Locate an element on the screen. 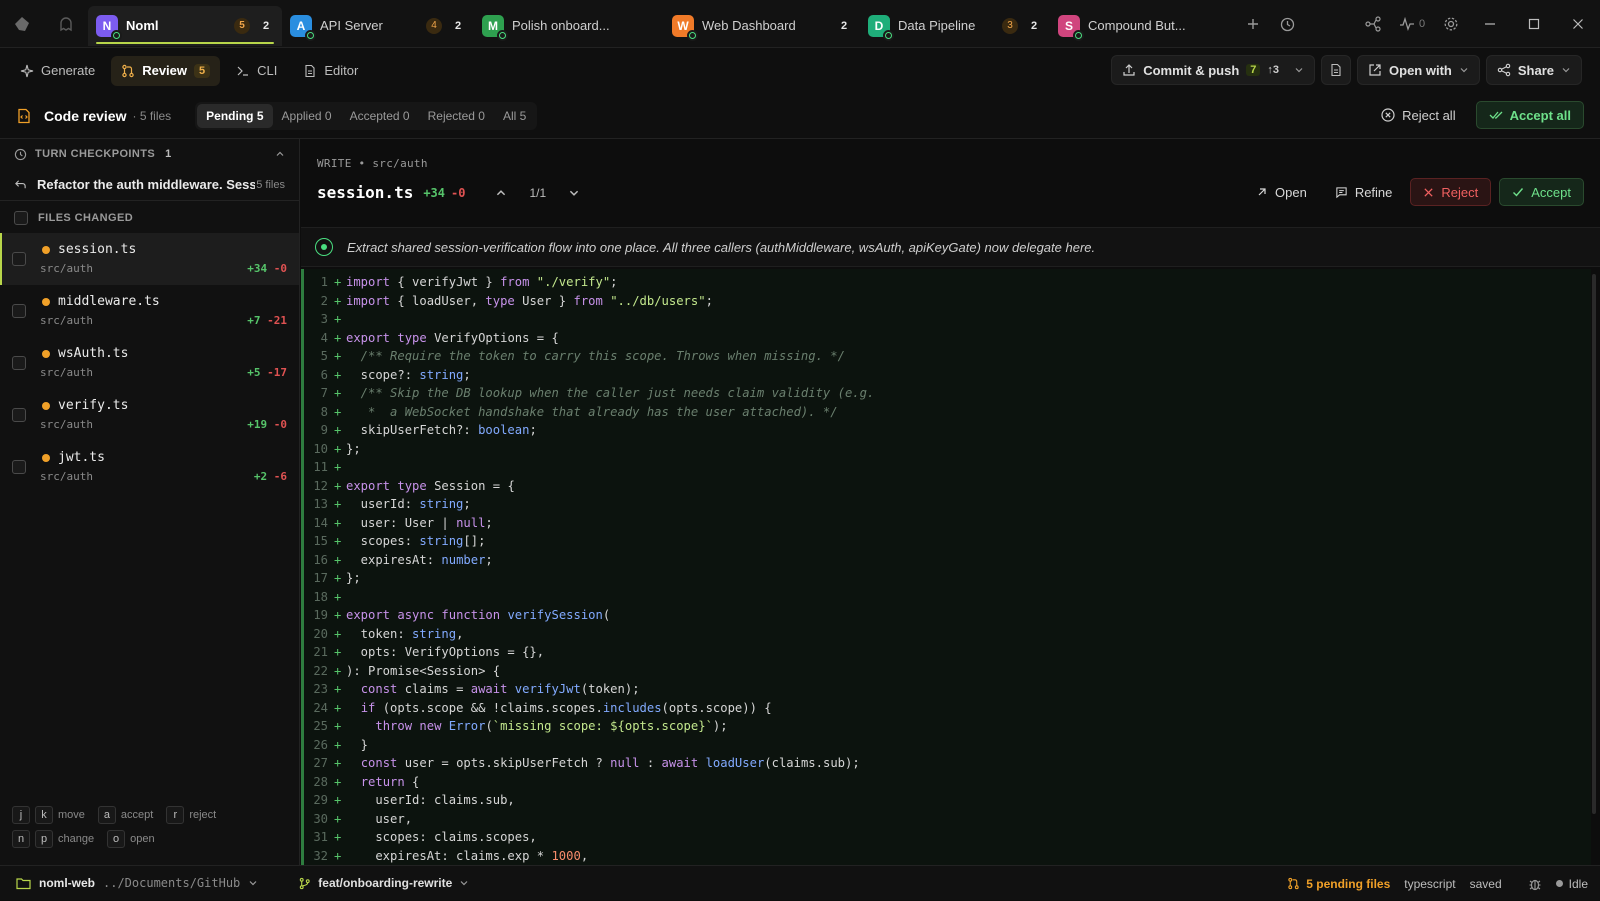  accept-file-button: Accept is located at coordinates (1541, 192).